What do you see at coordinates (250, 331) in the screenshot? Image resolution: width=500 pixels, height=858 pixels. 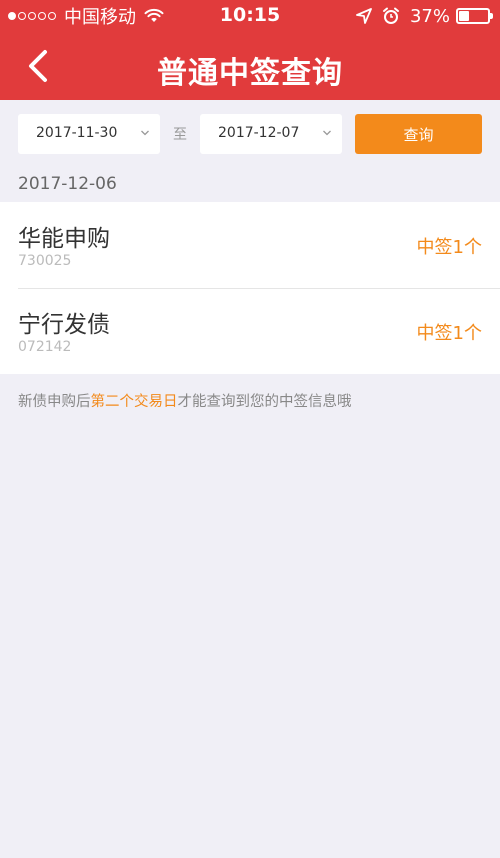 I see `list-item: 宁行发债 072142 中签1个` at bounding box center [250, 331].